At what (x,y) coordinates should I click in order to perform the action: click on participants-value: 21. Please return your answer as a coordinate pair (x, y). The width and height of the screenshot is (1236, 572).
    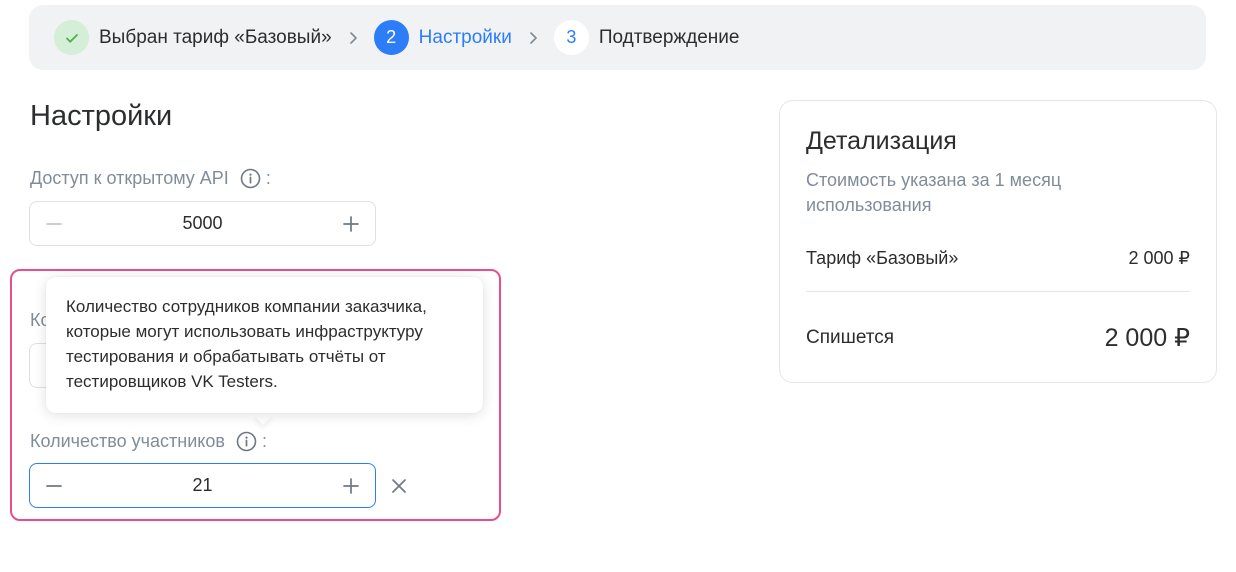
    Looking at the image, I should click on (202, 485).